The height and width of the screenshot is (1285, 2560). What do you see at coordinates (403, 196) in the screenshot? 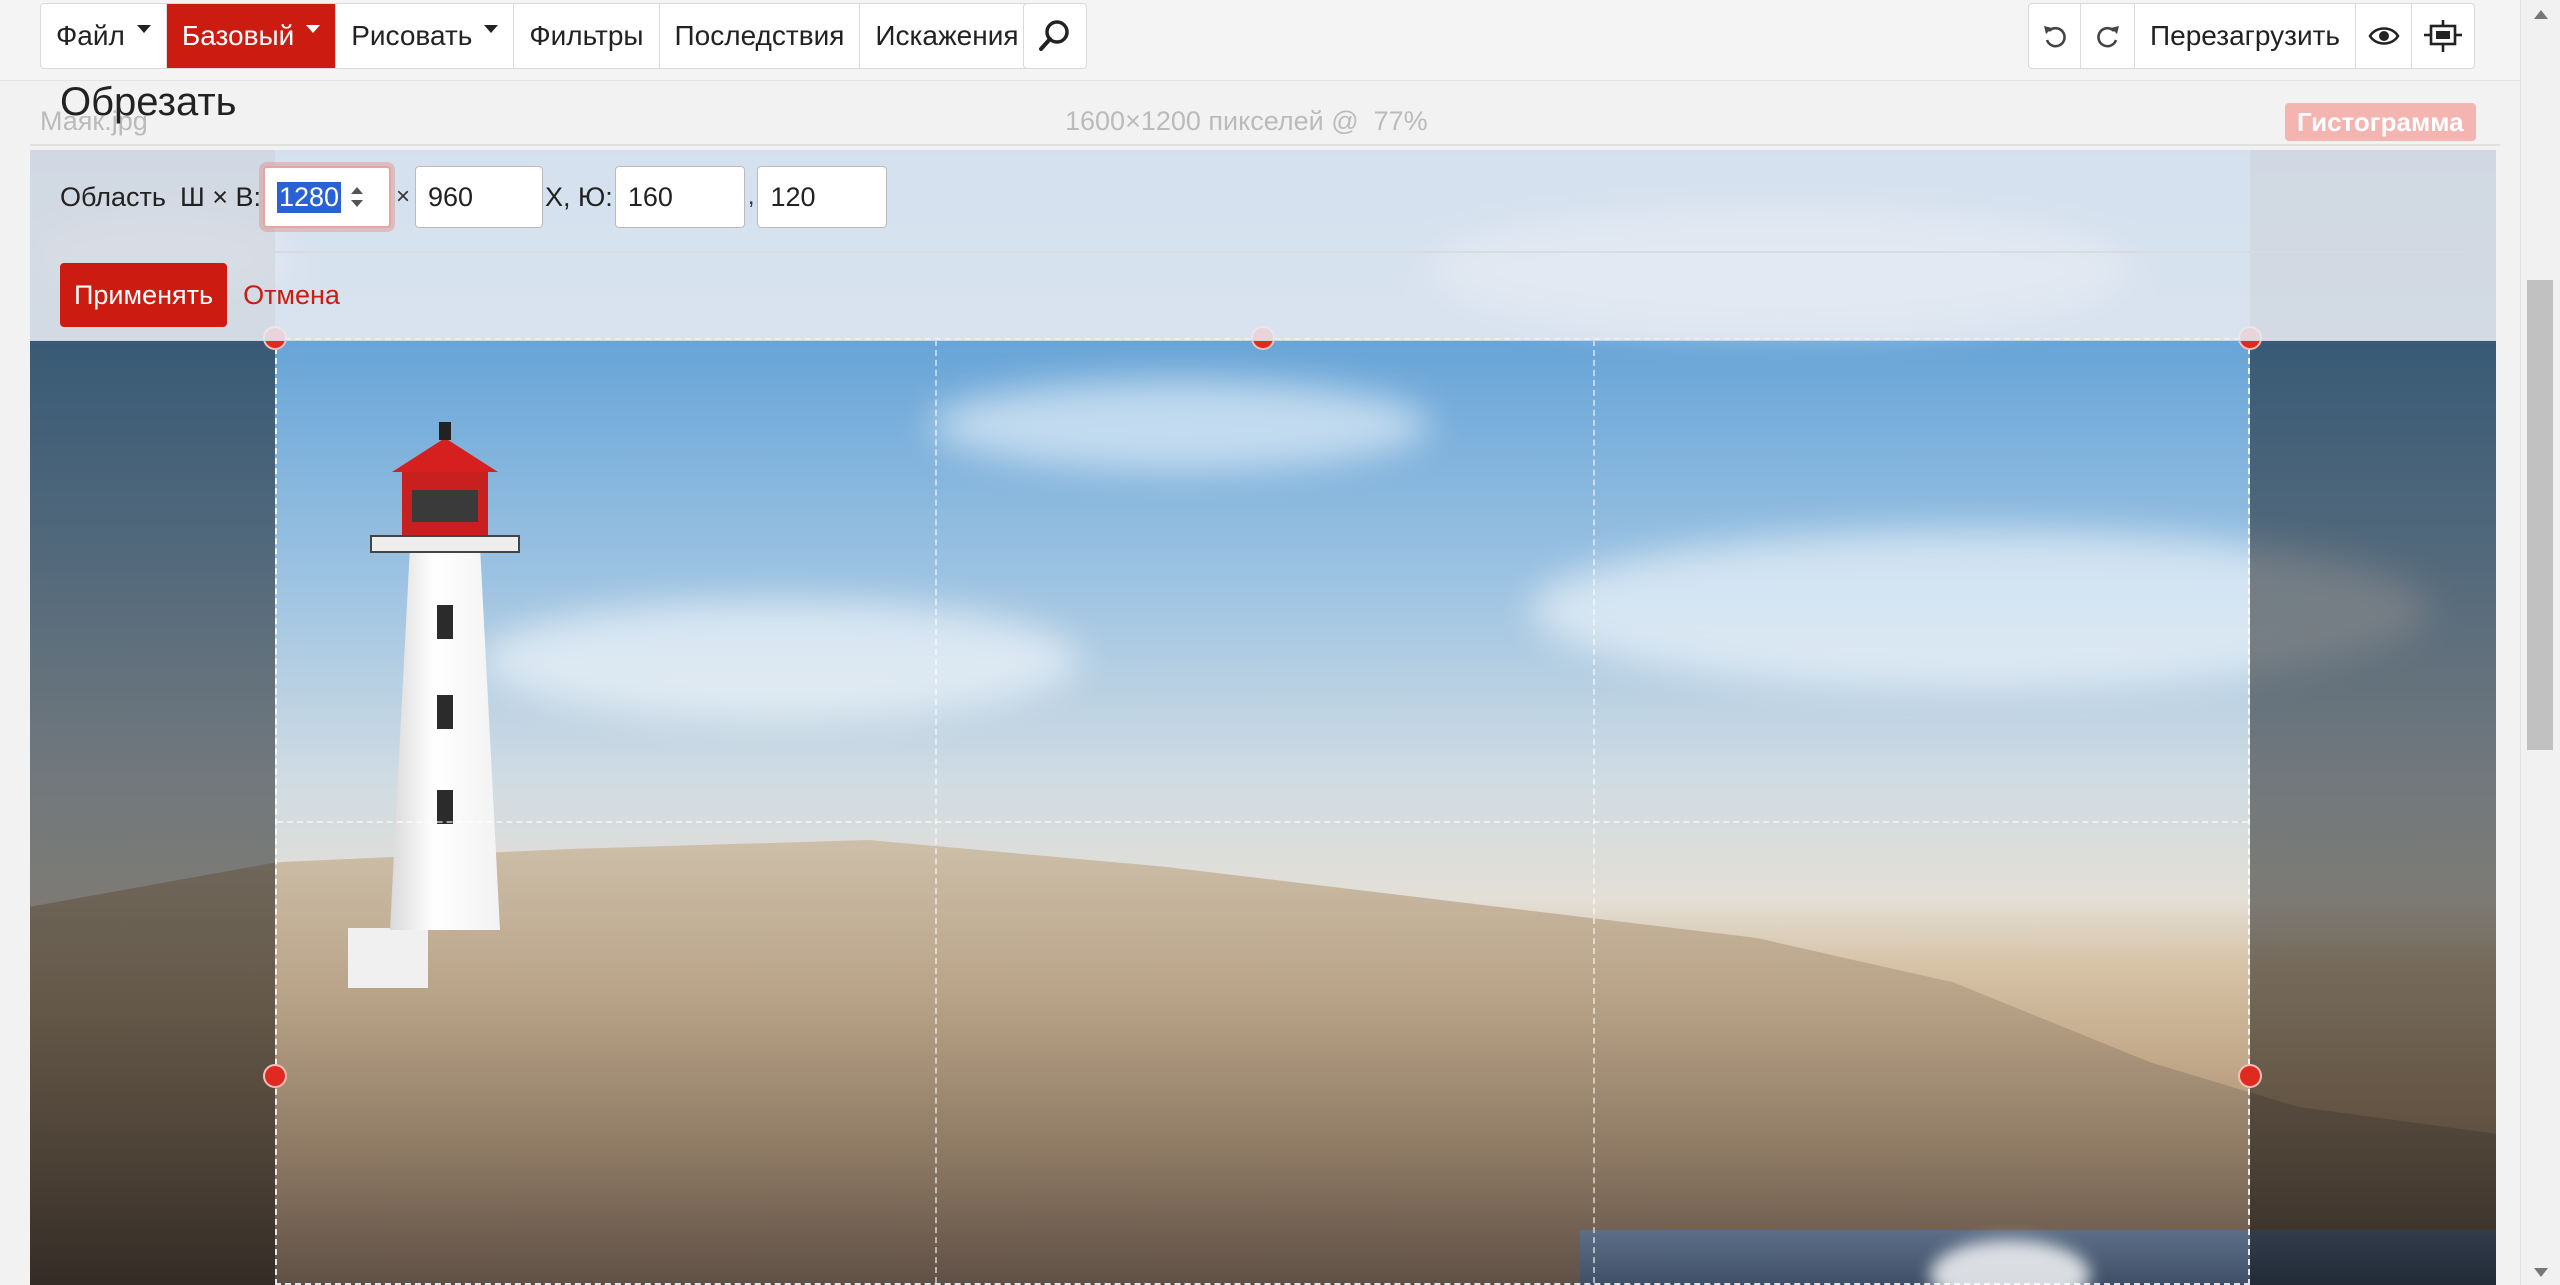
I see `times-sign: ×` at bounding box center [403, 196].